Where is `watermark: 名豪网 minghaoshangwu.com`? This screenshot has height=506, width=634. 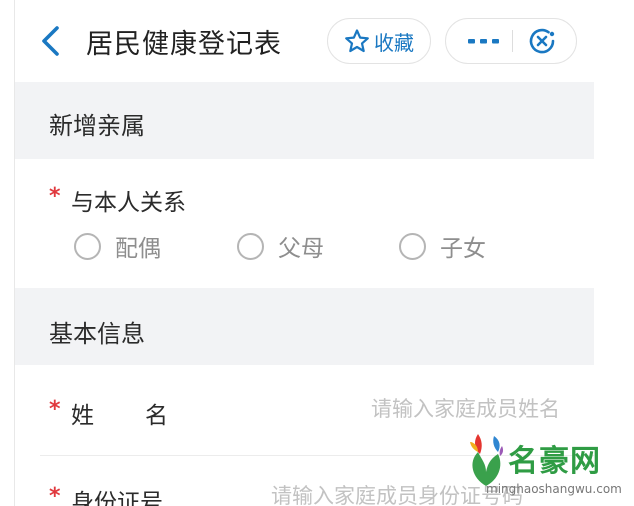
watermark: 名豪网 minghaoshangwu.com is located at coordinates (549, 469).